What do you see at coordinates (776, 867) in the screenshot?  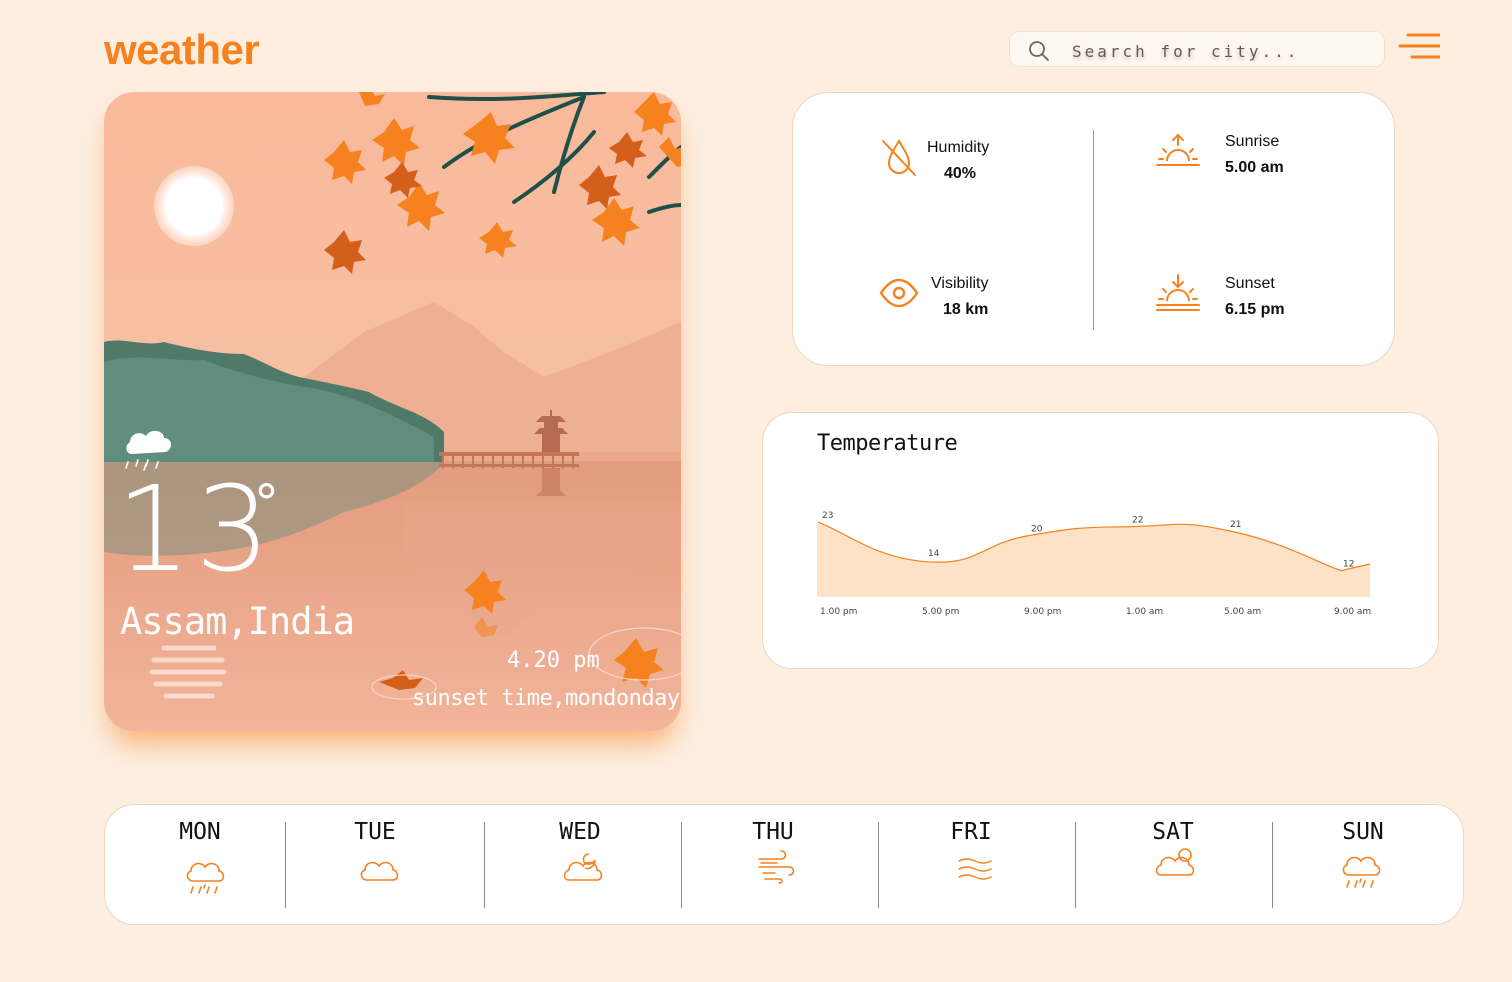 I see `wind-icon` at bounding box center [776, 867].